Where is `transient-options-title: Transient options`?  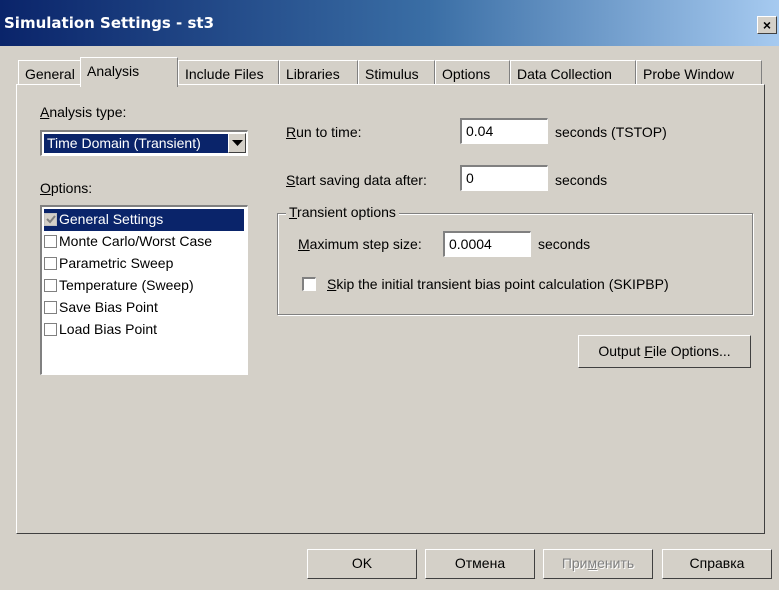
transient-options-title: Transient options is located at coordinates (342, 212).